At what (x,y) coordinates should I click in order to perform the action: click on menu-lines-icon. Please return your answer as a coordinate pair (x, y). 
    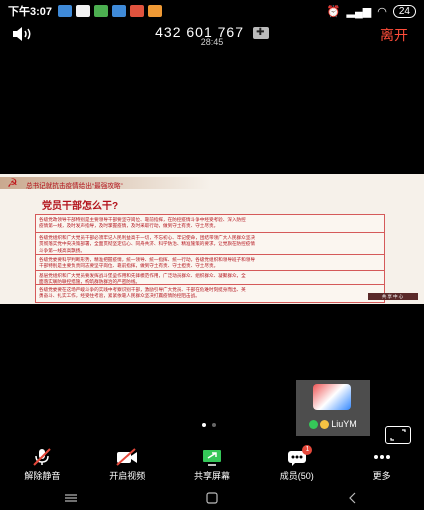
    Looking at the image, I should click on (70, 497).